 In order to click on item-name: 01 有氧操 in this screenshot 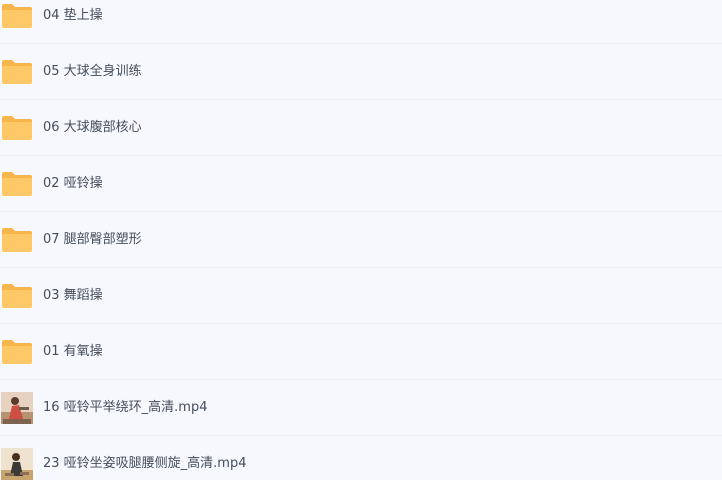, I will do `click(73, 351)`.